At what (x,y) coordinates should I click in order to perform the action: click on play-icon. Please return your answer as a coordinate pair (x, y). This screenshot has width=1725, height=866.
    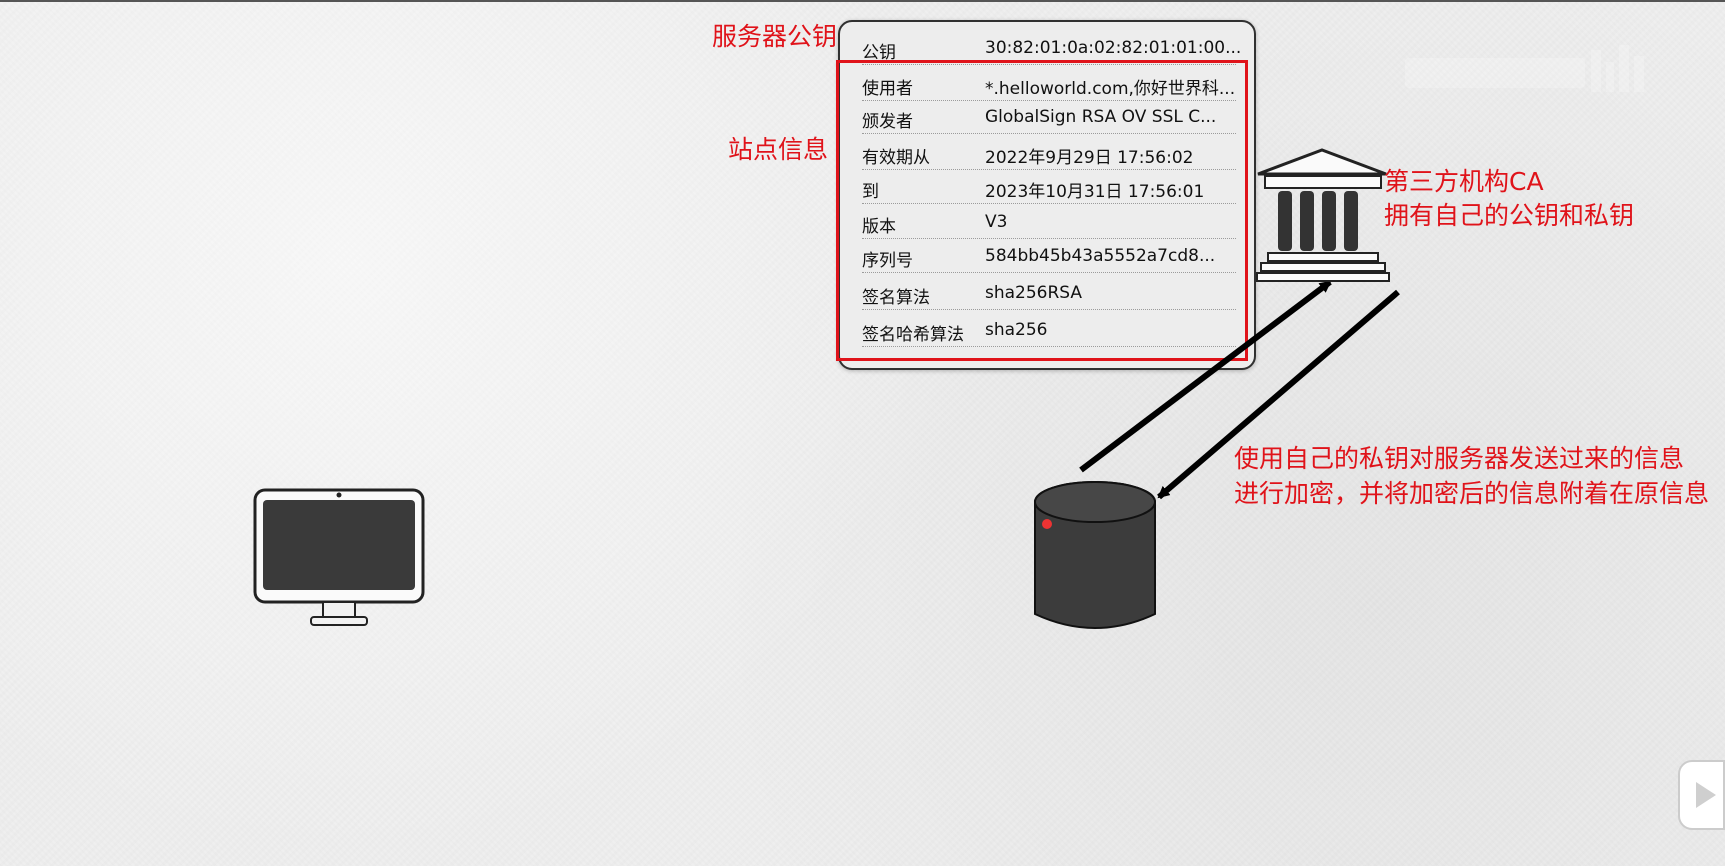
    Looking at the image, I should click on (1701, 795).